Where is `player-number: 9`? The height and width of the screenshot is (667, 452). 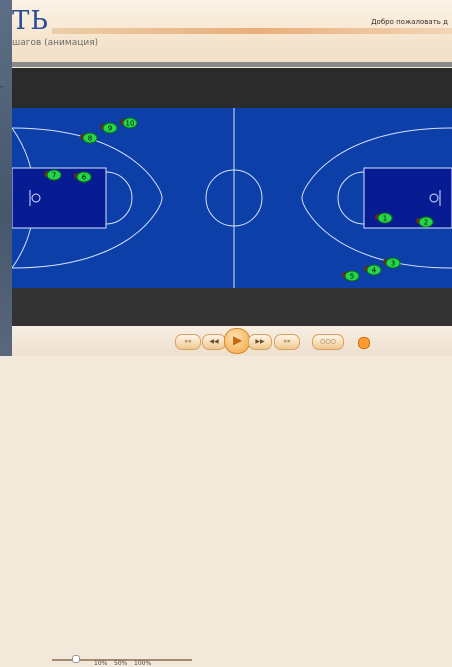
player-number: 9 is located at coordinates (110, 129).